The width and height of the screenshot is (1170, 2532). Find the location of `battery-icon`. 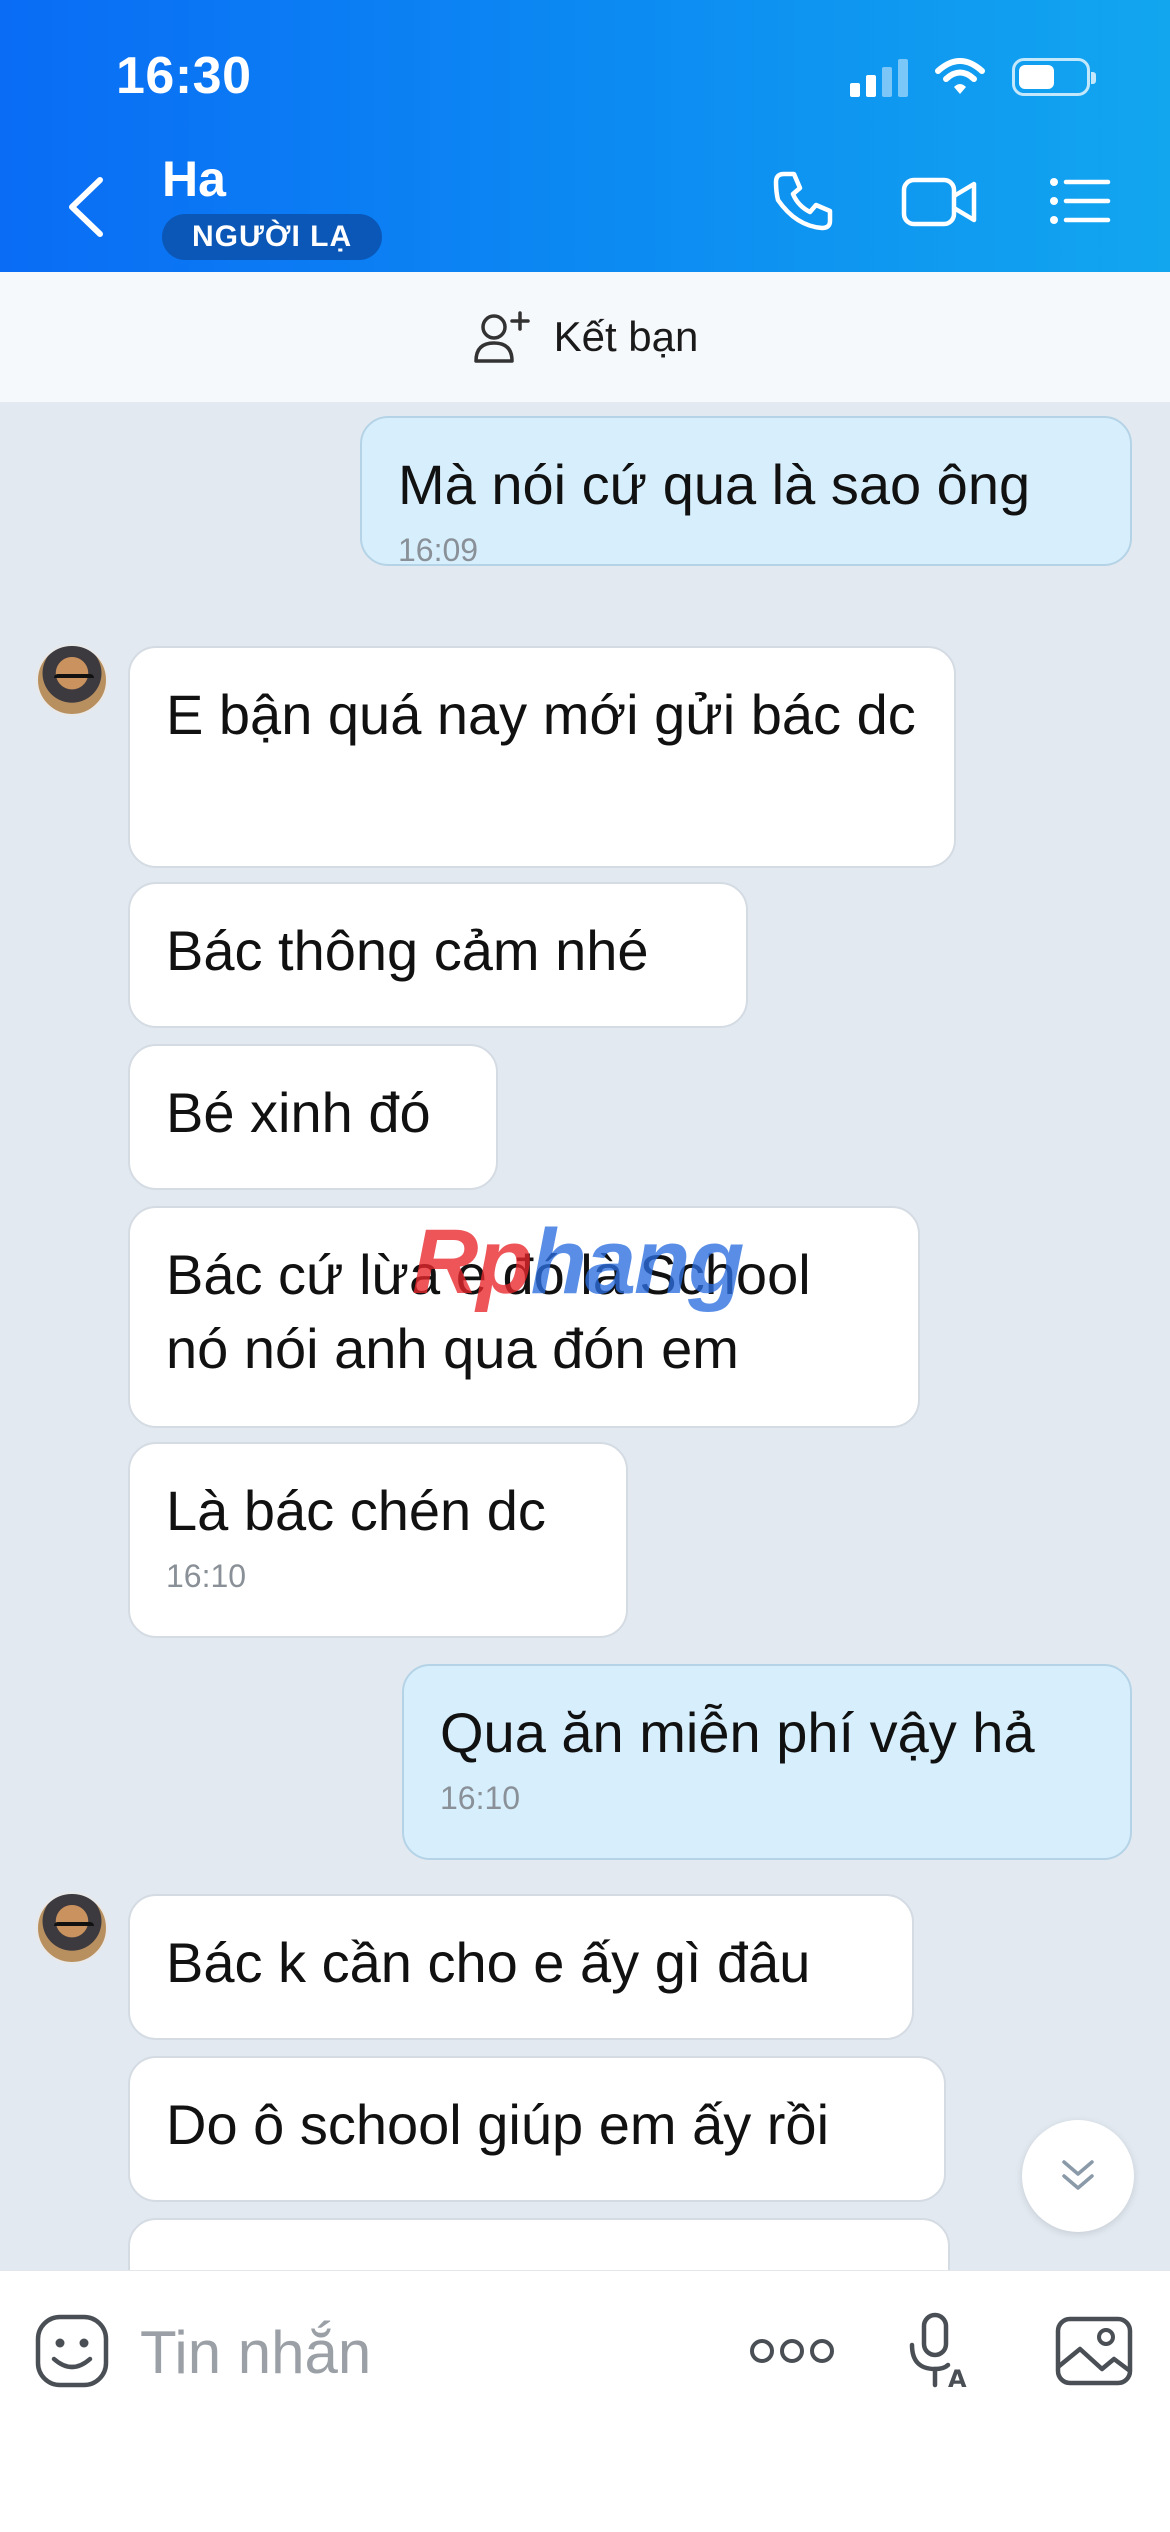

battery-icon is located at coordinates (1054, 77).